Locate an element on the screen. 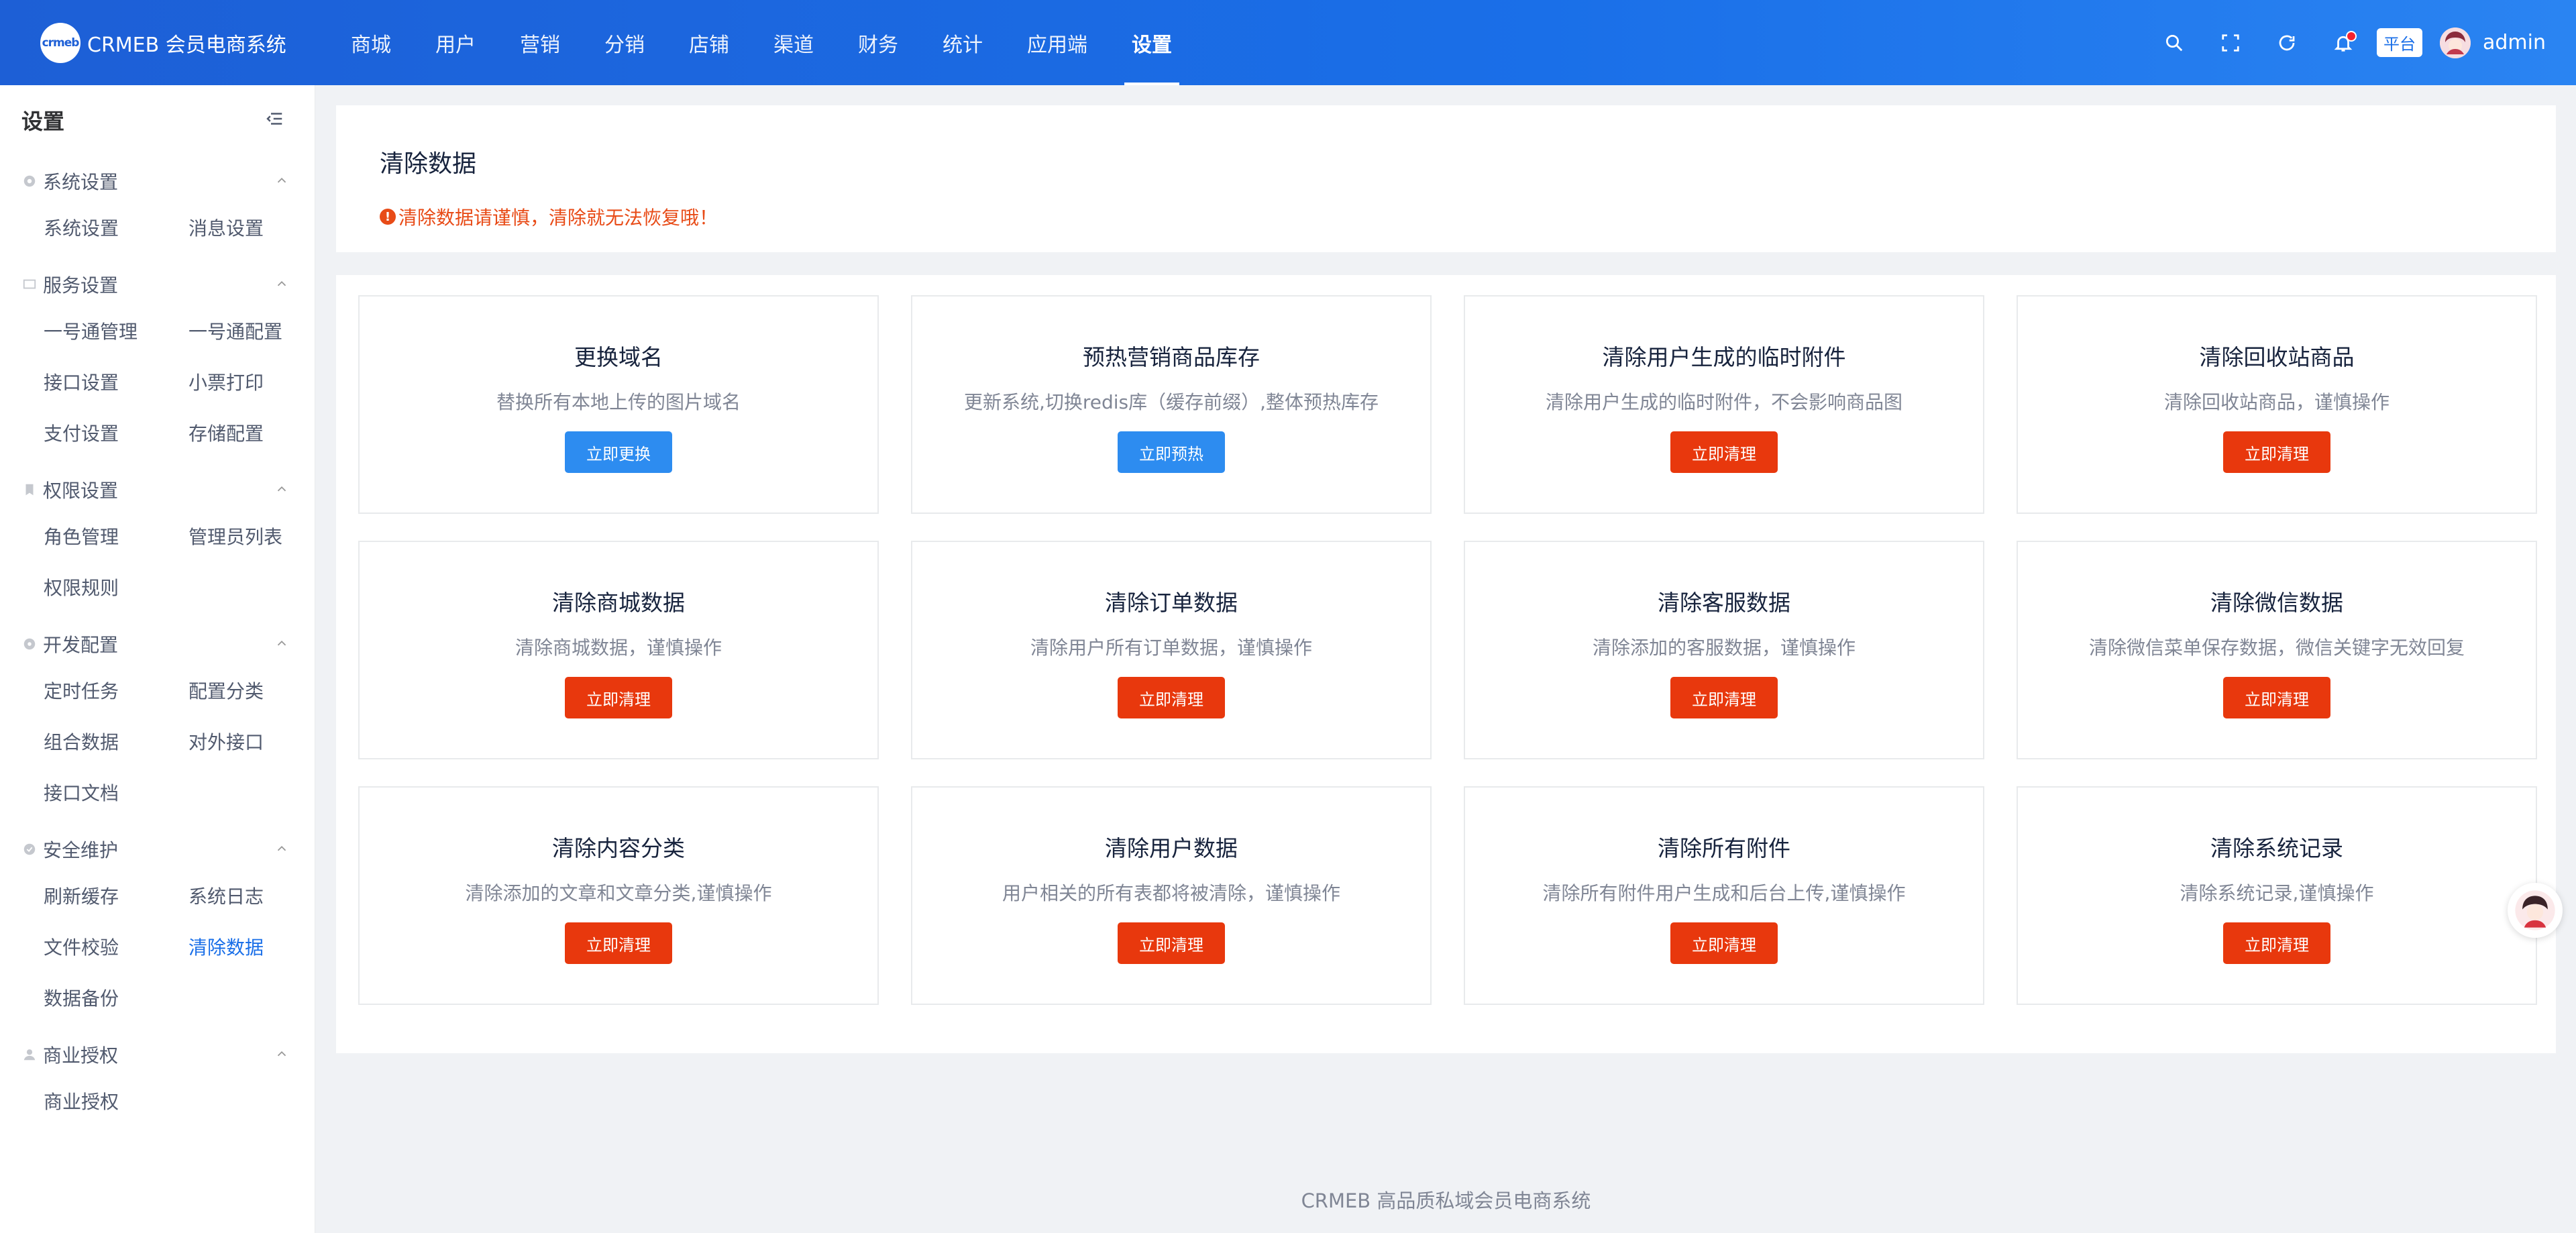  sidebar-item-file-check: 文件校验 is located at coordinates (116, 946).